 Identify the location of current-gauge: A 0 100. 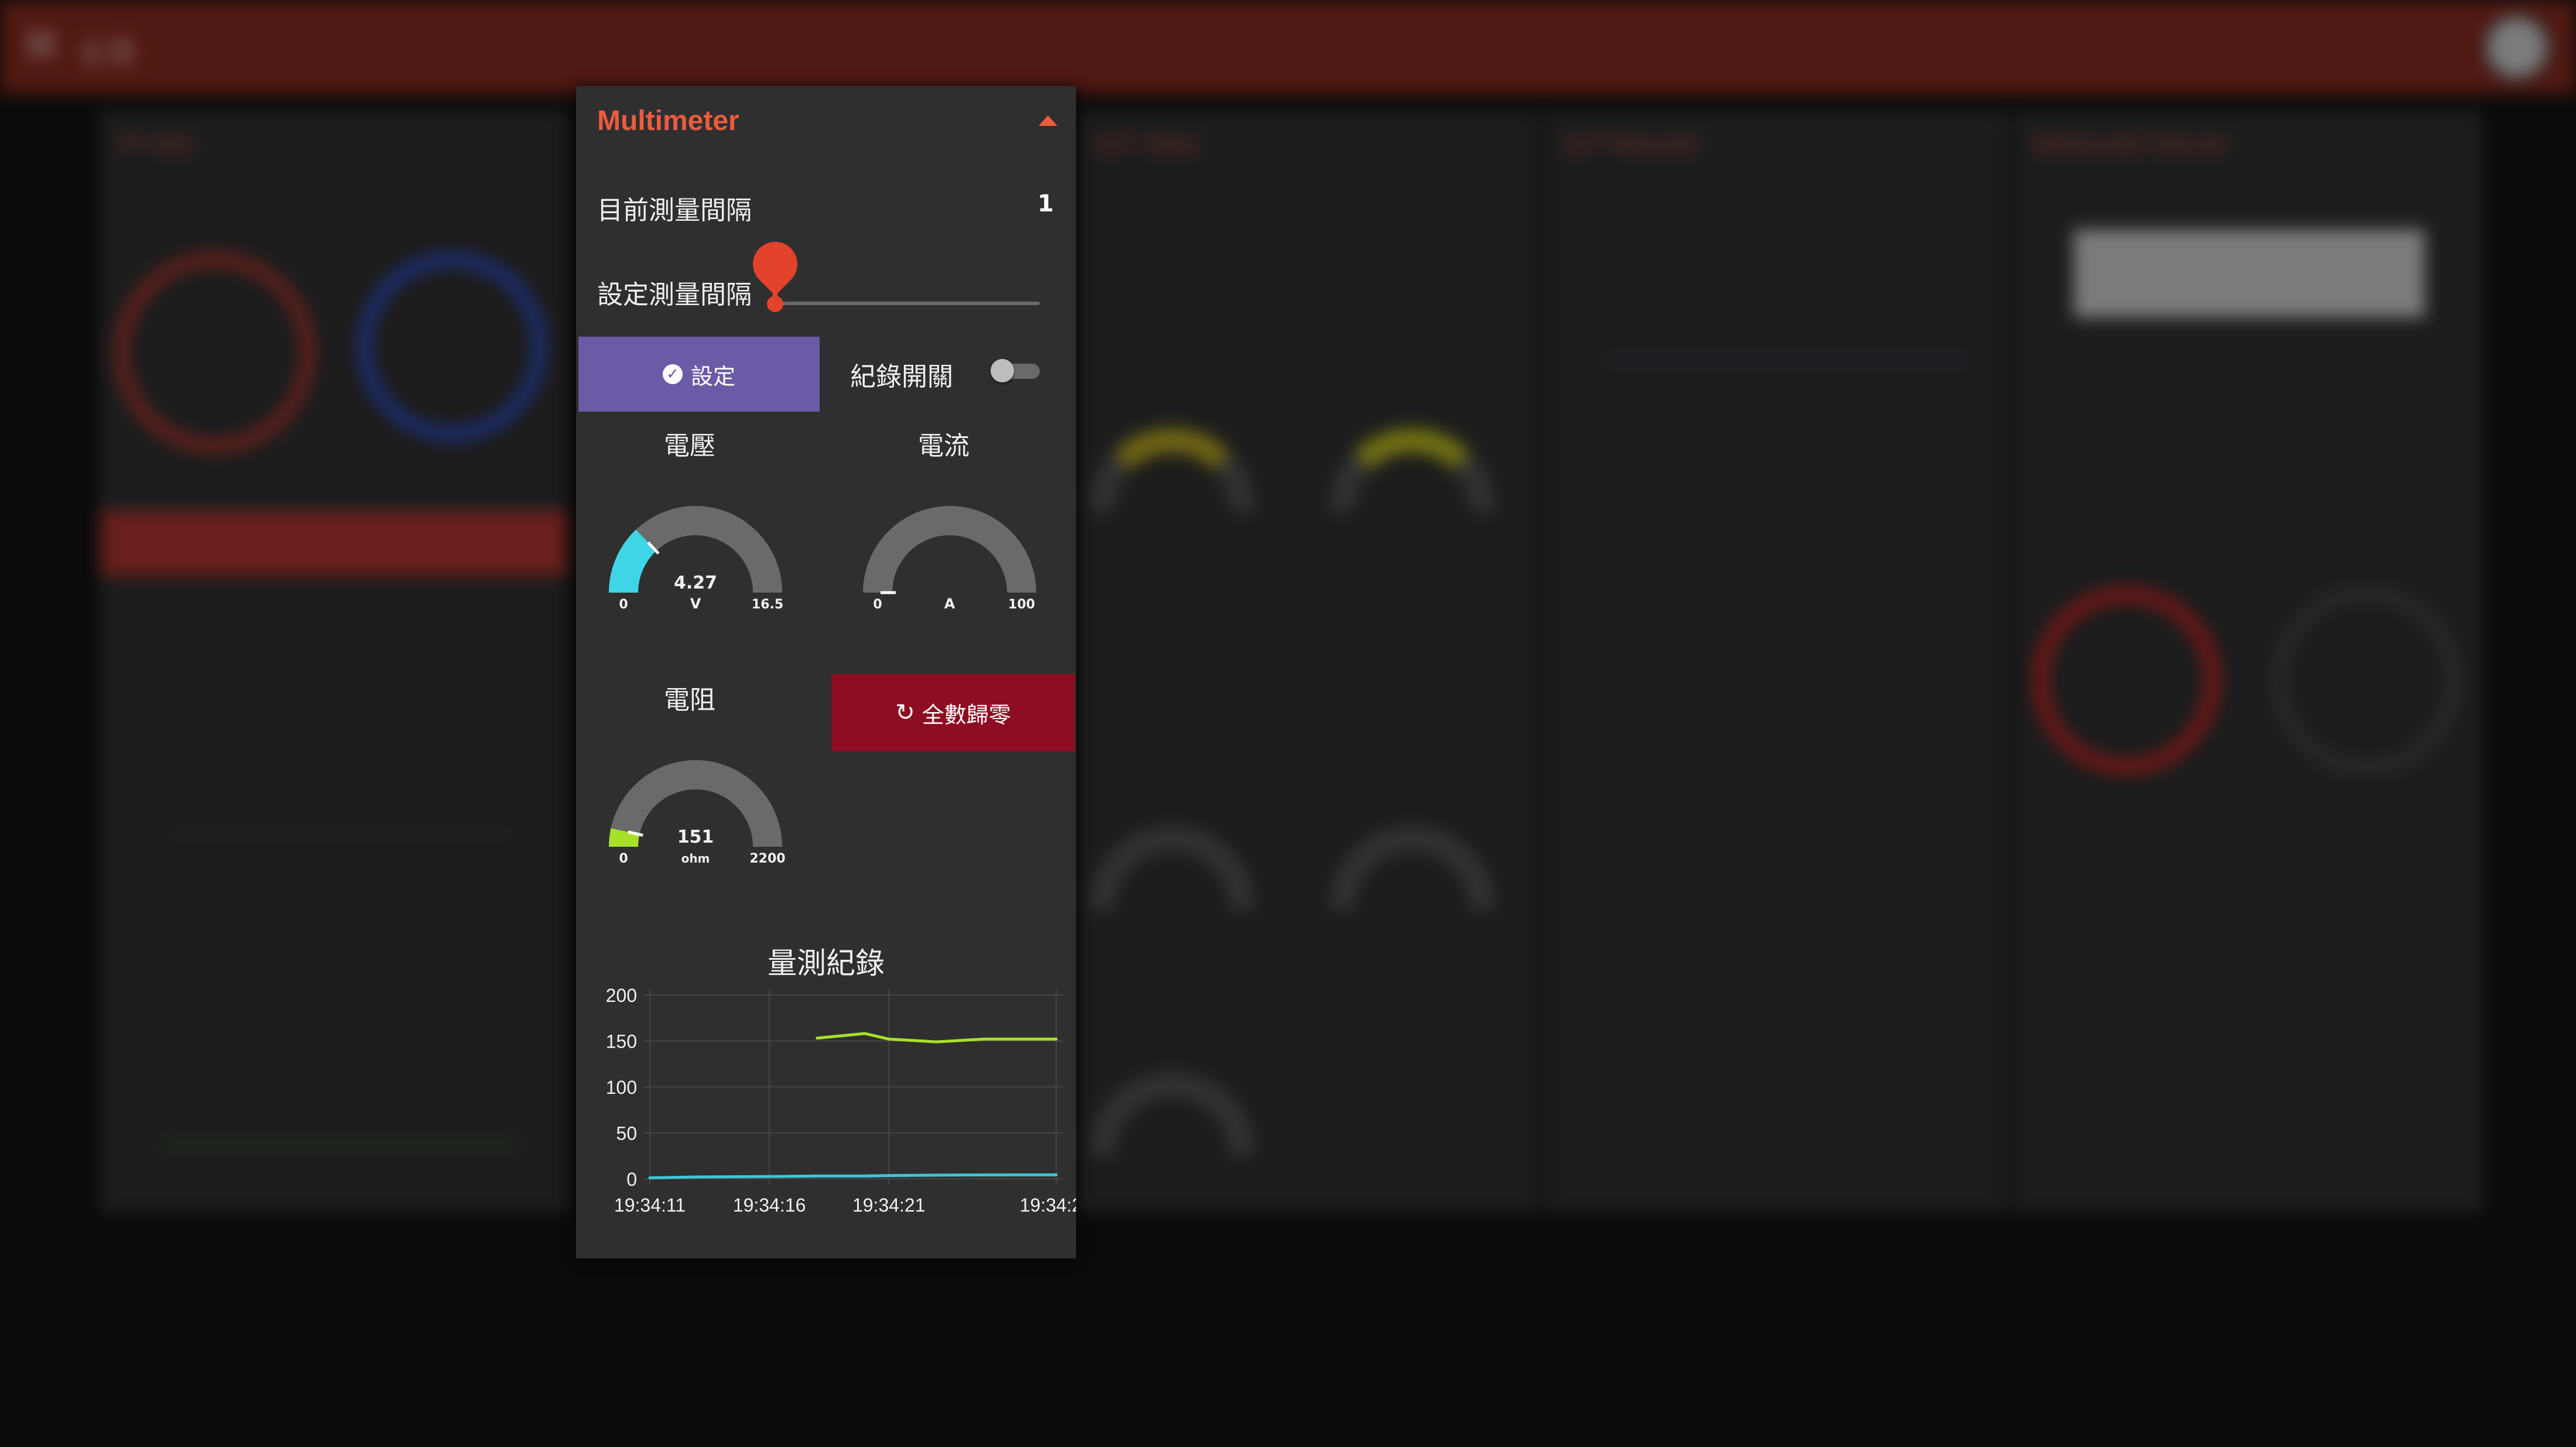
(949, 559).